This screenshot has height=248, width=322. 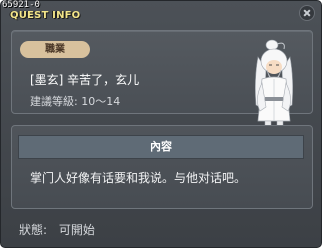 I want to click on quest-name: [墨玄] 辛苦了，玄儿, so click(x=85, y=80).